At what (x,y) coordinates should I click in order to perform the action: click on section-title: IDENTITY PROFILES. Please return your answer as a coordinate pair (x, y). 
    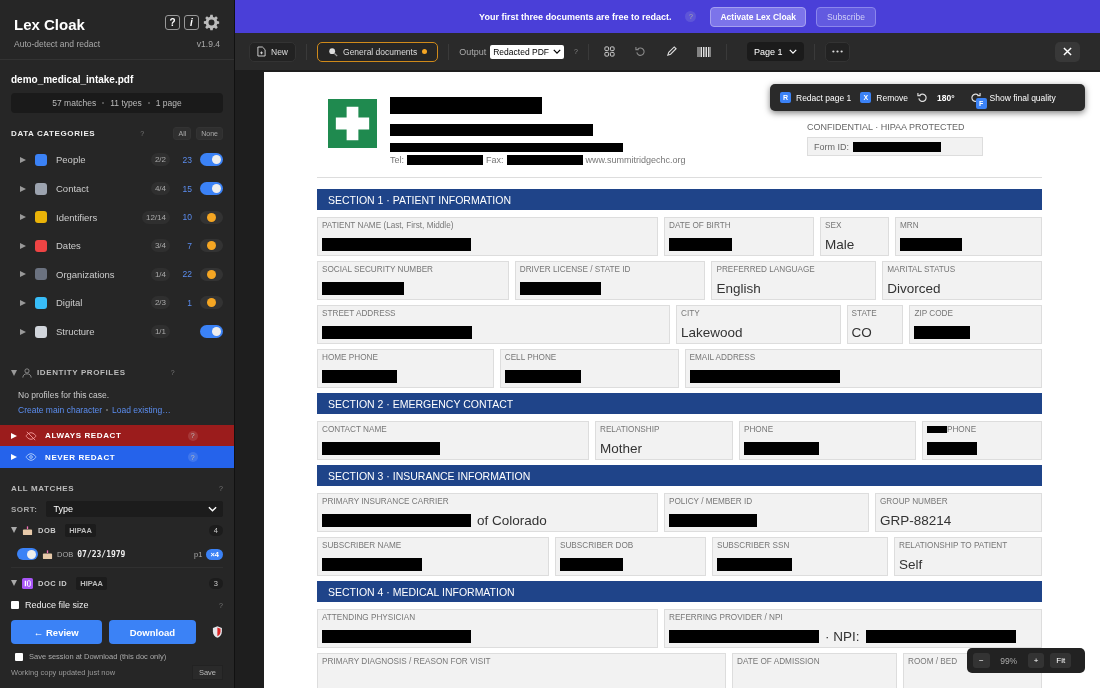
    Looking at the image, I should click on (81, 373).